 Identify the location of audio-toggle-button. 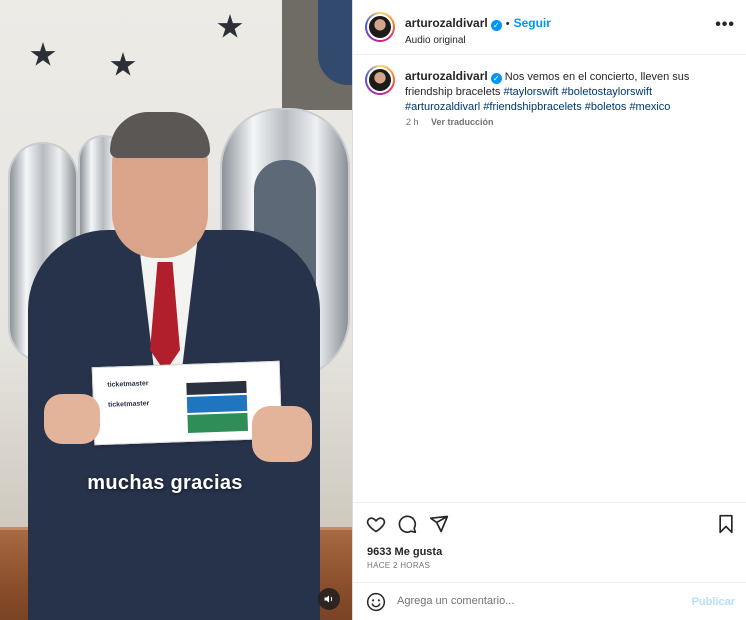
(329, 599).